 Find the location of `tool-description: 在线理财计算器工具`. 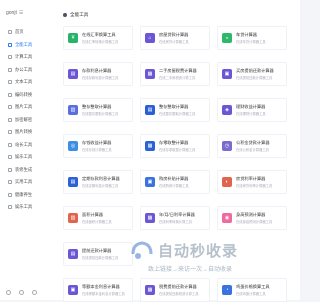

tool-description: 在线理财计算器工具 is located at coordinates (251, 114).